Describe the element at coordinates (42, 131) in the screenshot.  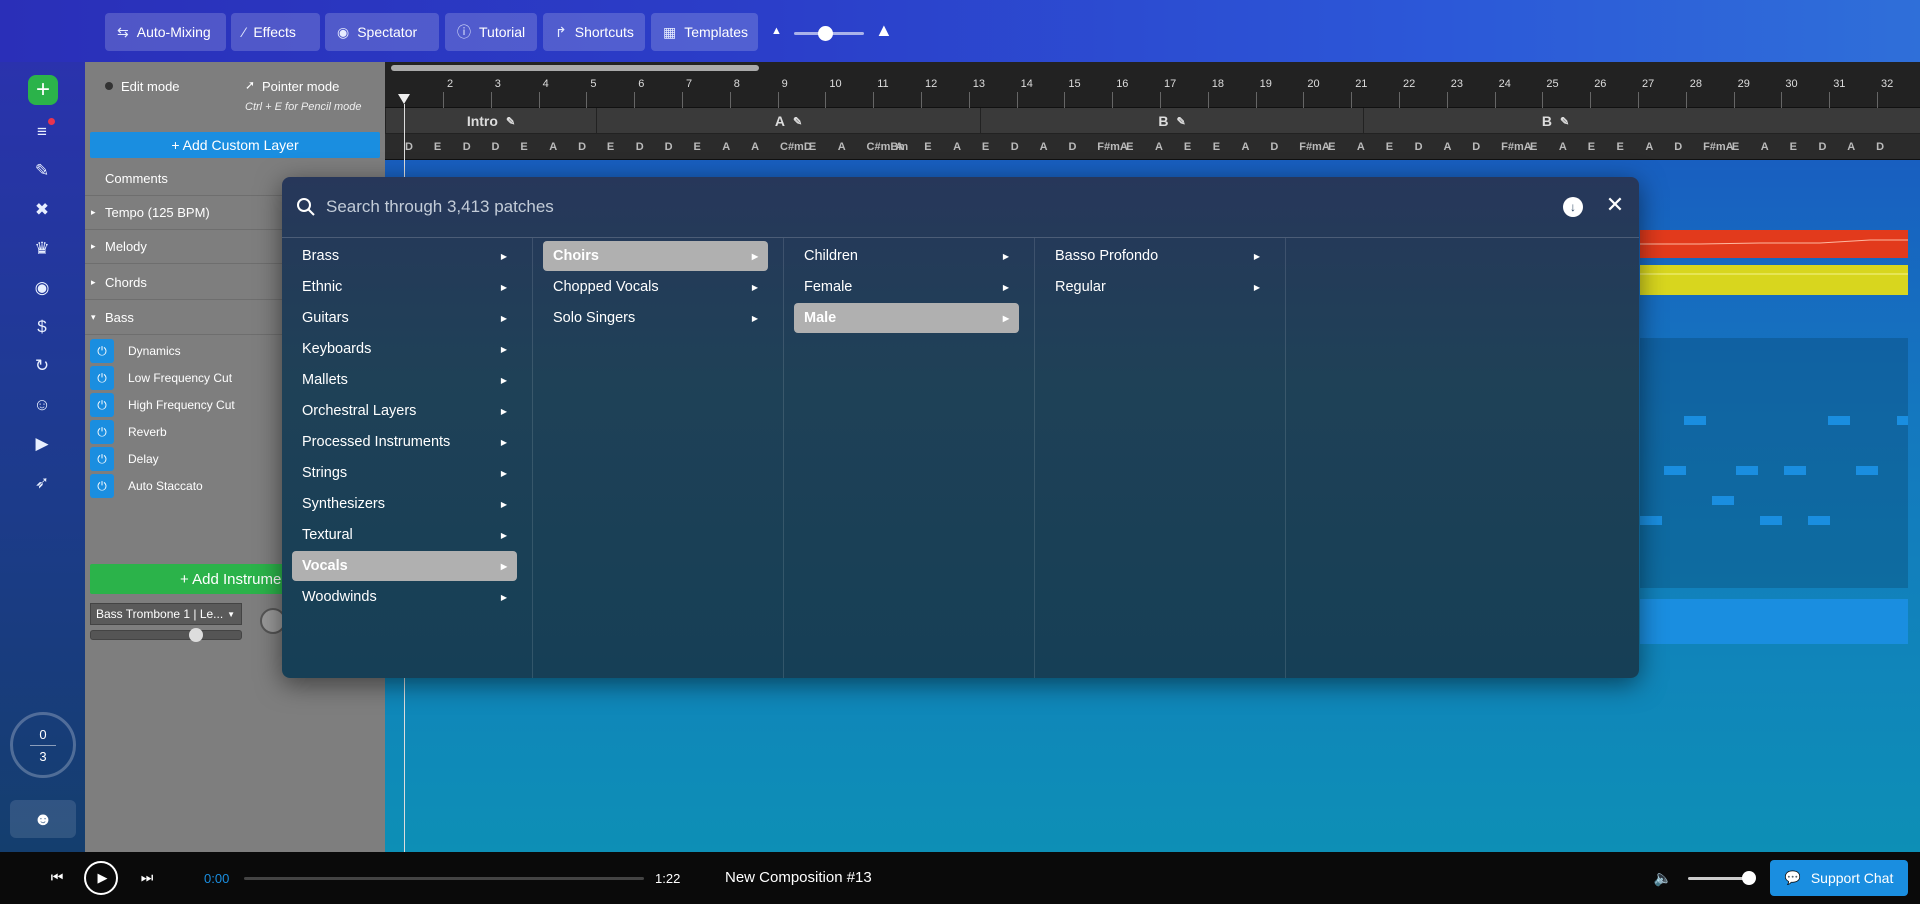
I see `layers-icon: ≡` at that location.